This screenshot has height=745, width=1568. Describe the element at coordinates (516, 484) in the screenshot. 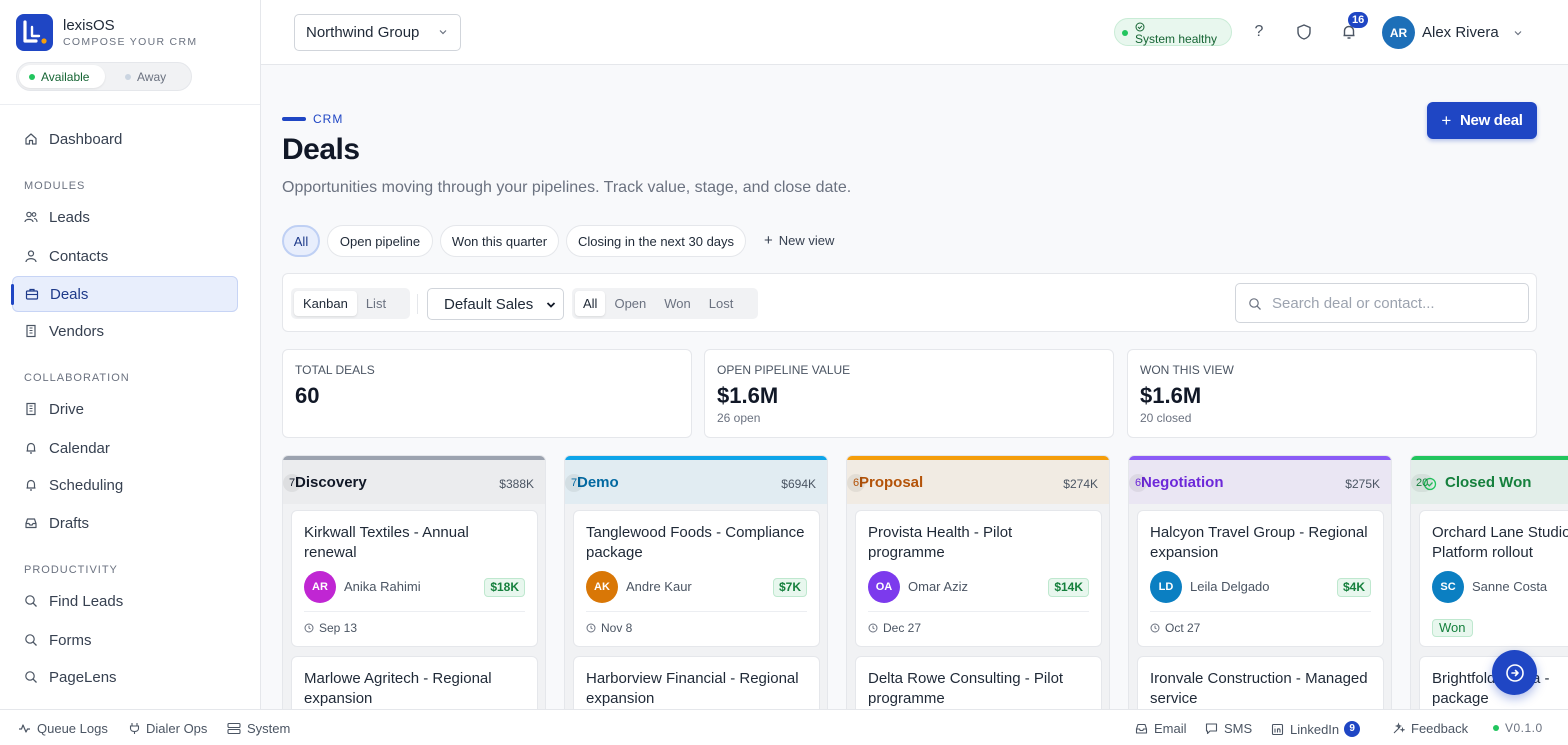

I see `kanban-column-total: $388K` at that location.